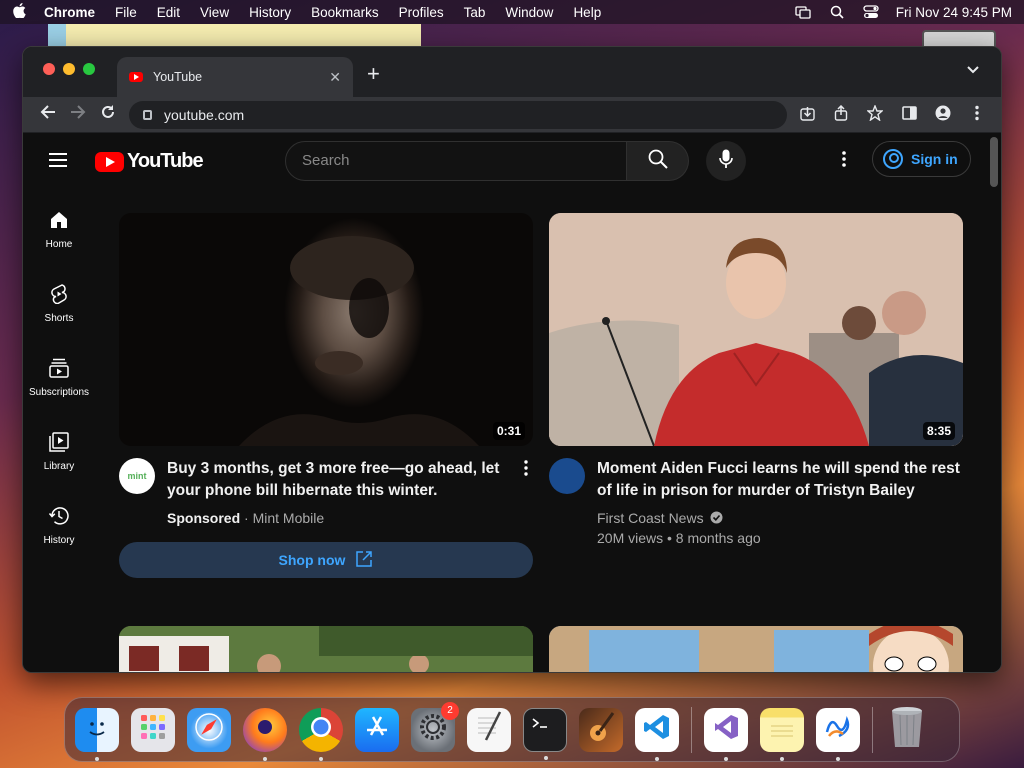  Describe the element at coordinates (872, 729) in the screenshot. I see `dock-separator` at that location.